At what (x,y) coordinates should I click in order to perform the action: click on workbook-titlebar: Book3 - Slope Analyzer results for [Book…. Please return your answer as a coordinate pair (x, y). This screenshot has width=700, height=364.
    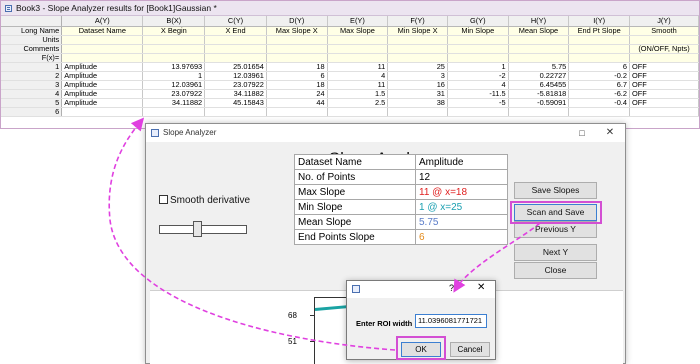
    Looking at the image, I should click on (350, 8).